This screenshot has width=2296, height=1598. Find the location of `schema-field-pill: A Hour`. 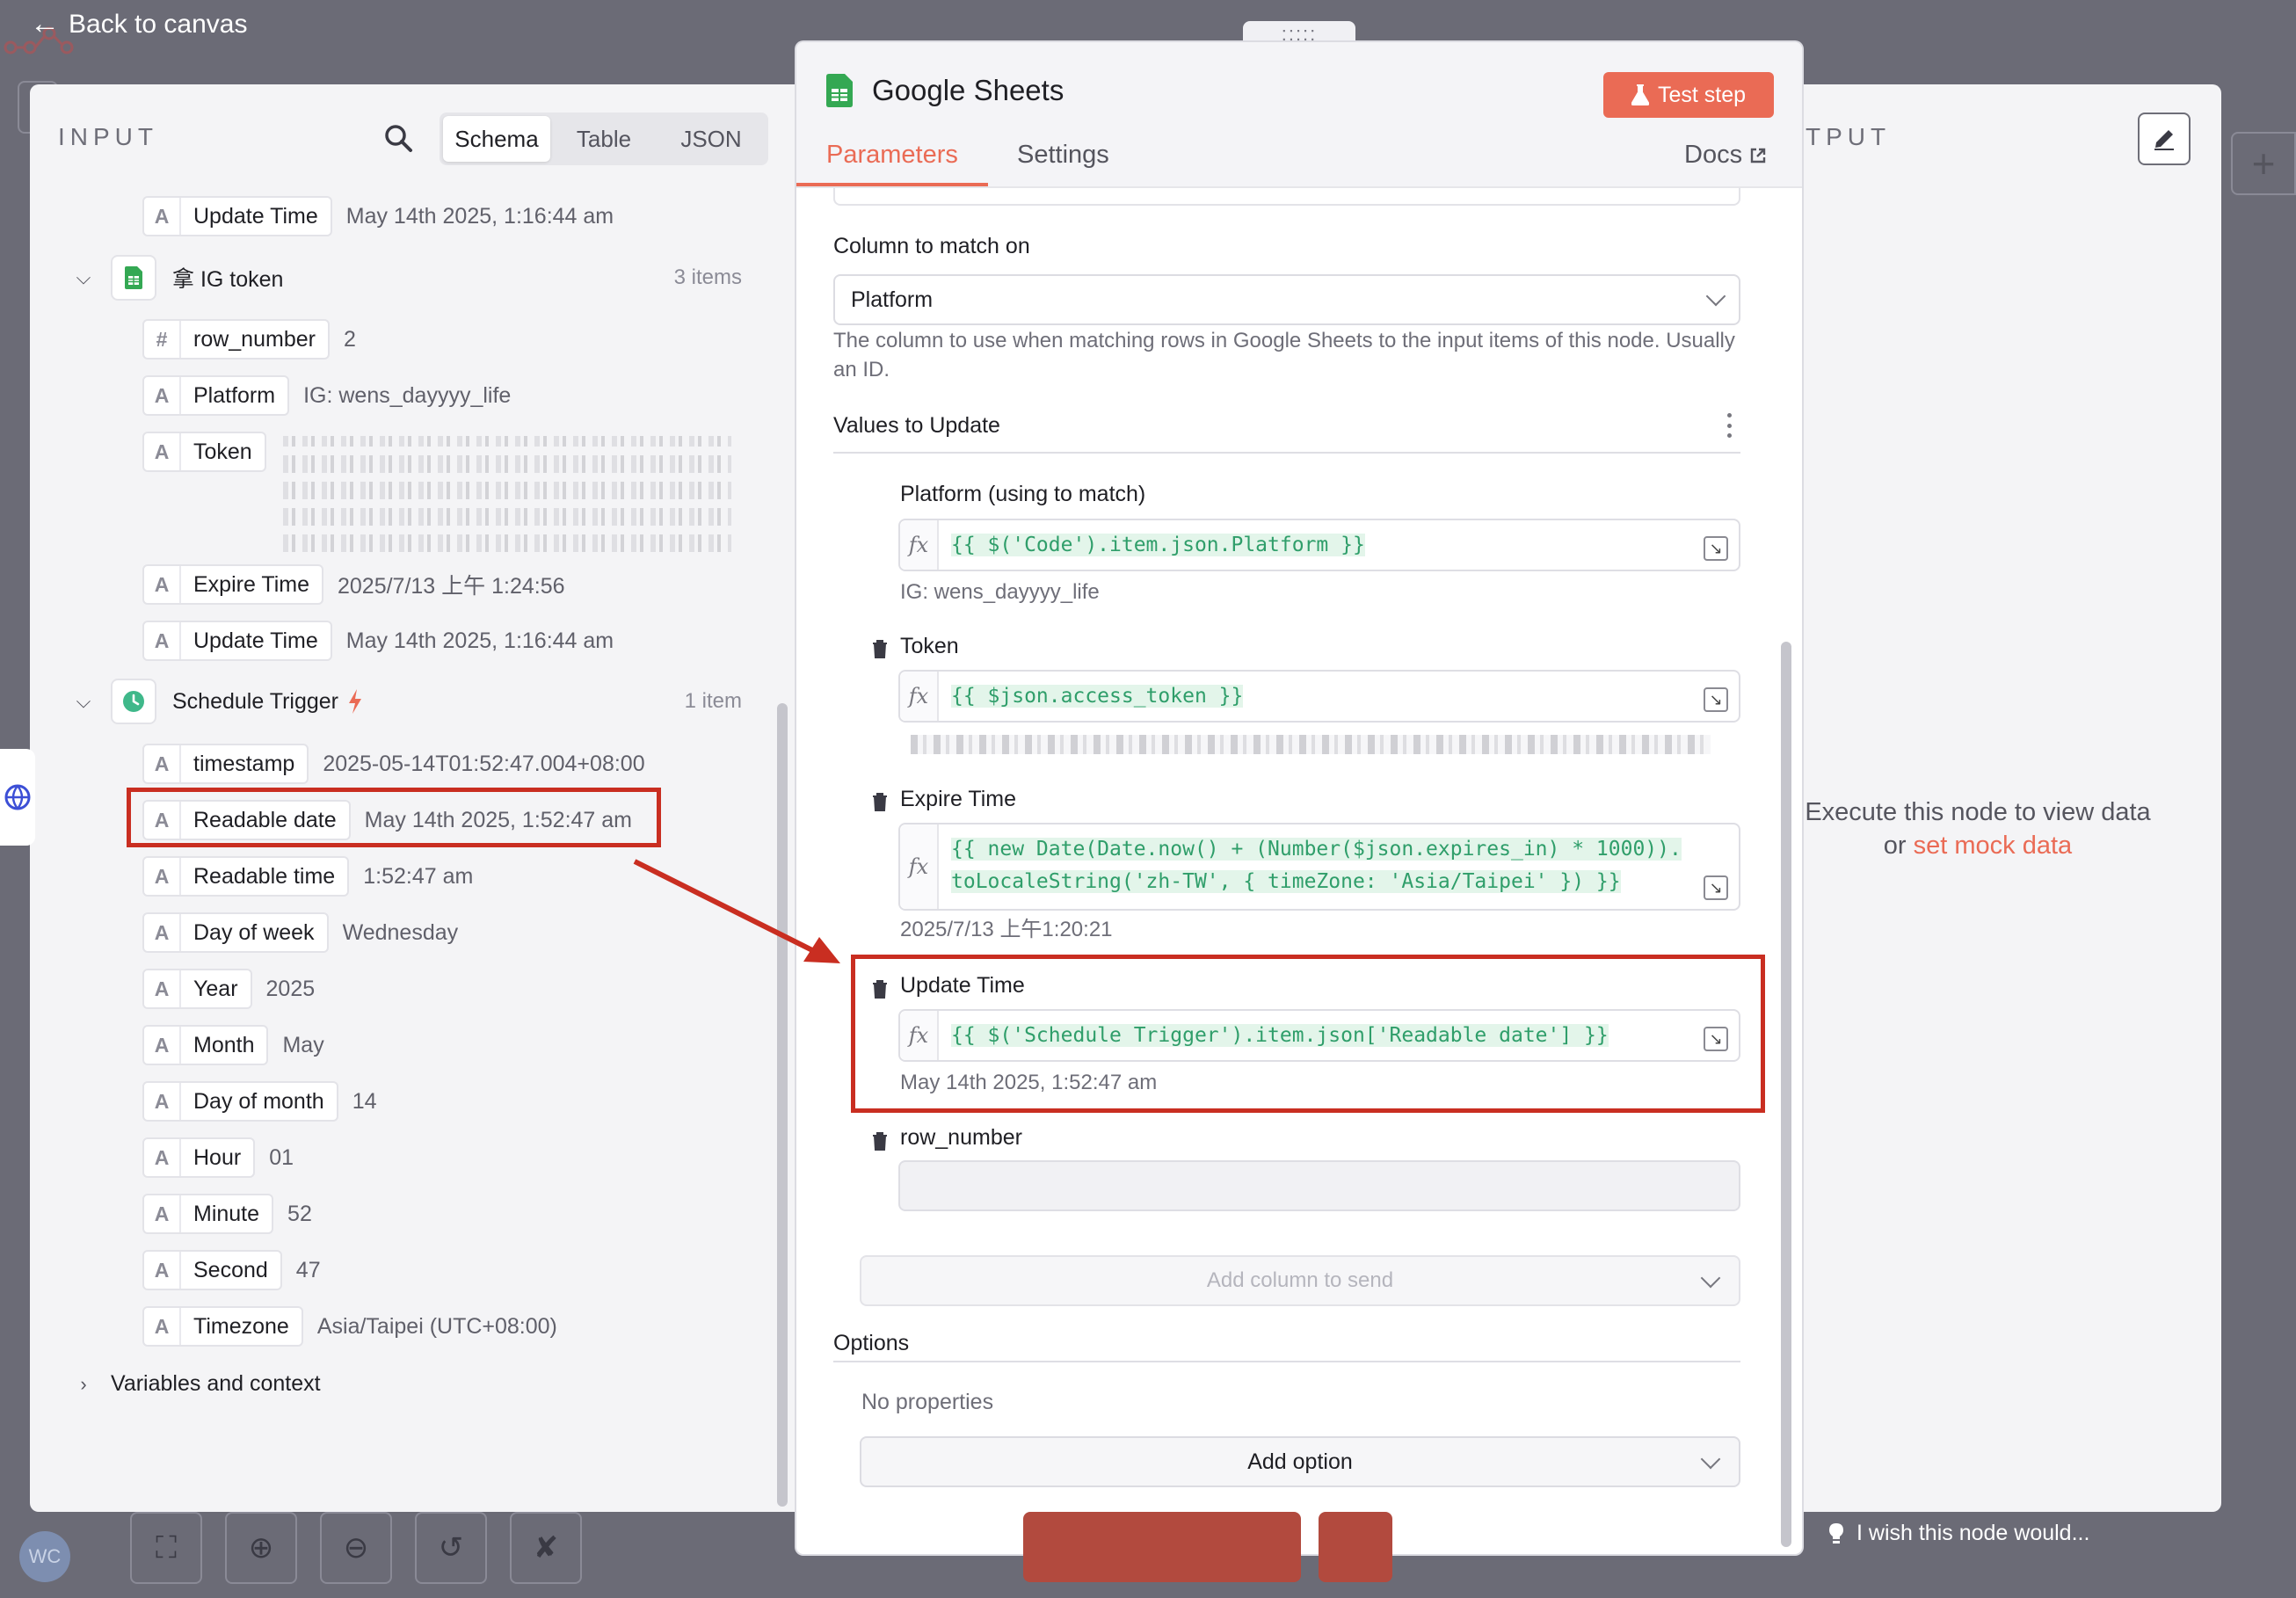

schema-field-pill: A Hour is located at coordinates (199, 1157).